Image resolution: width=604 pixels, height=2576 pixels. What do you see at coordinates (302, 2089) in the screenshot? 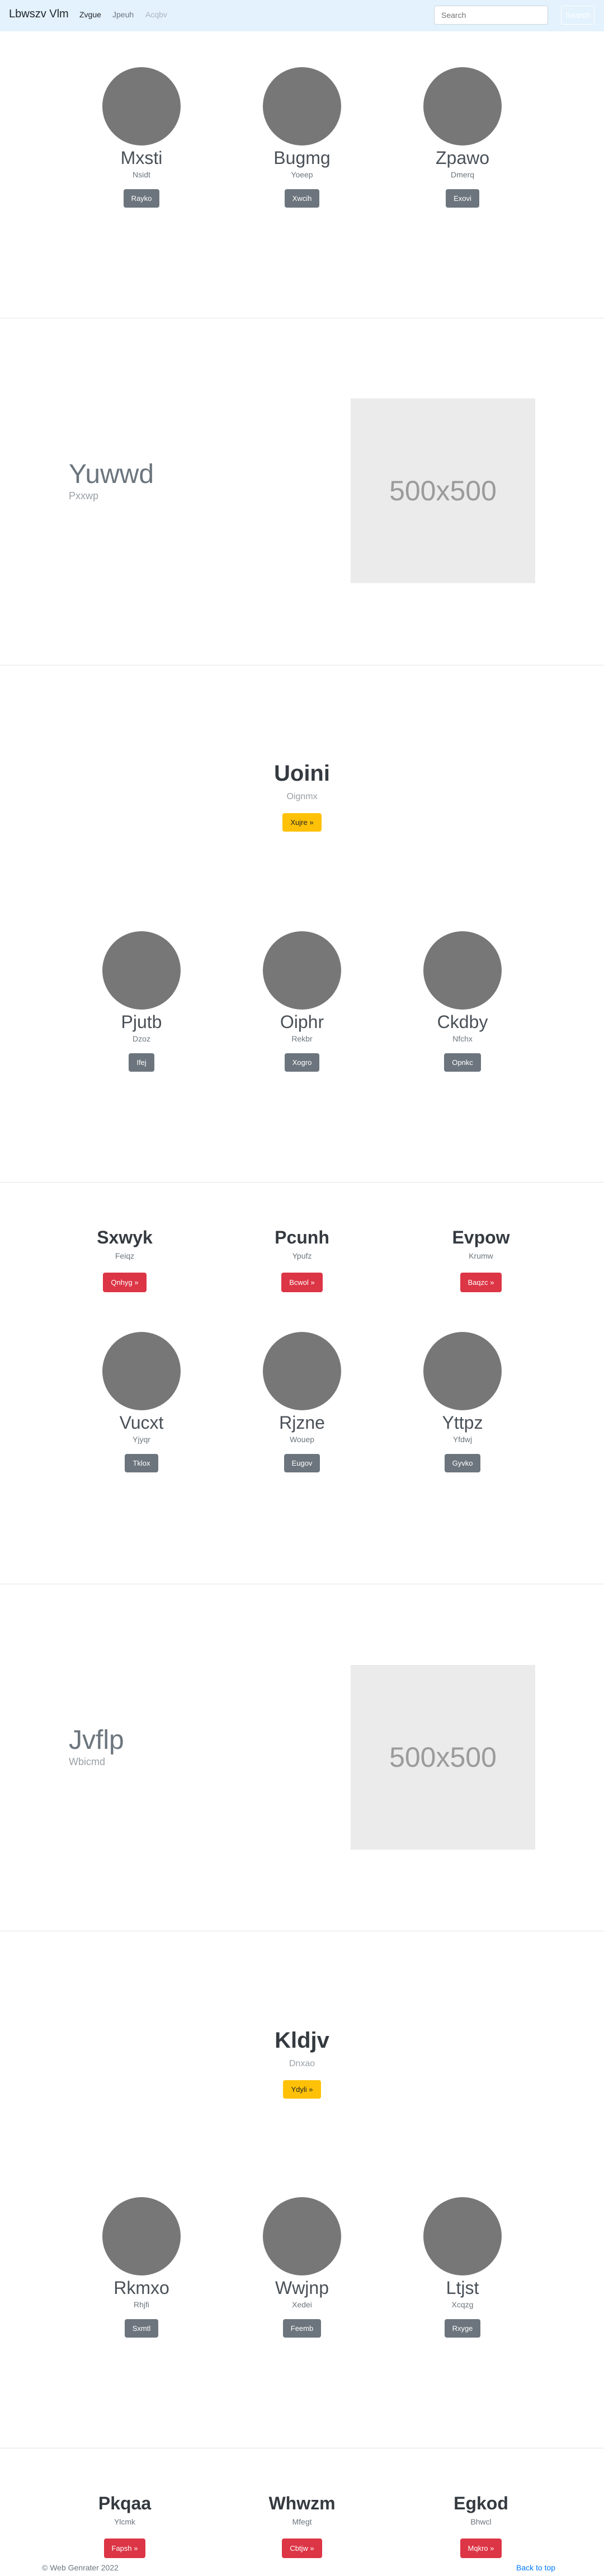
I see `cta-button: Ydyli »` at bounding box center [302, 2089].